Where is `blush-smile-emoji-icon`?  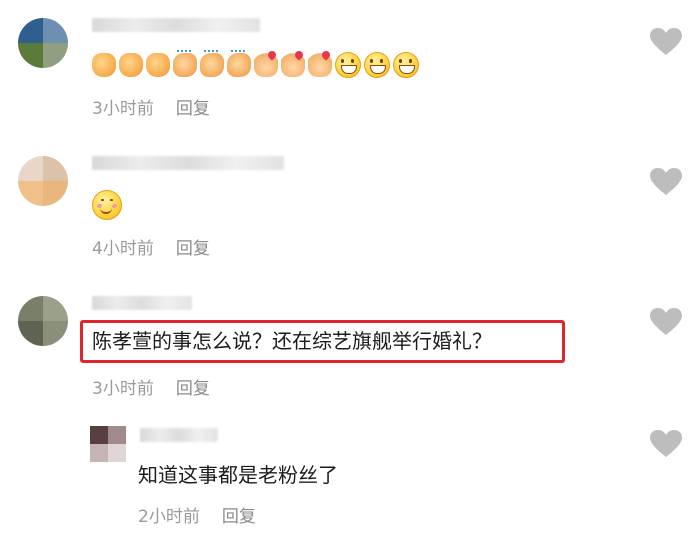
blush-smile-emoji-icon is located at coordinates (107, 205).